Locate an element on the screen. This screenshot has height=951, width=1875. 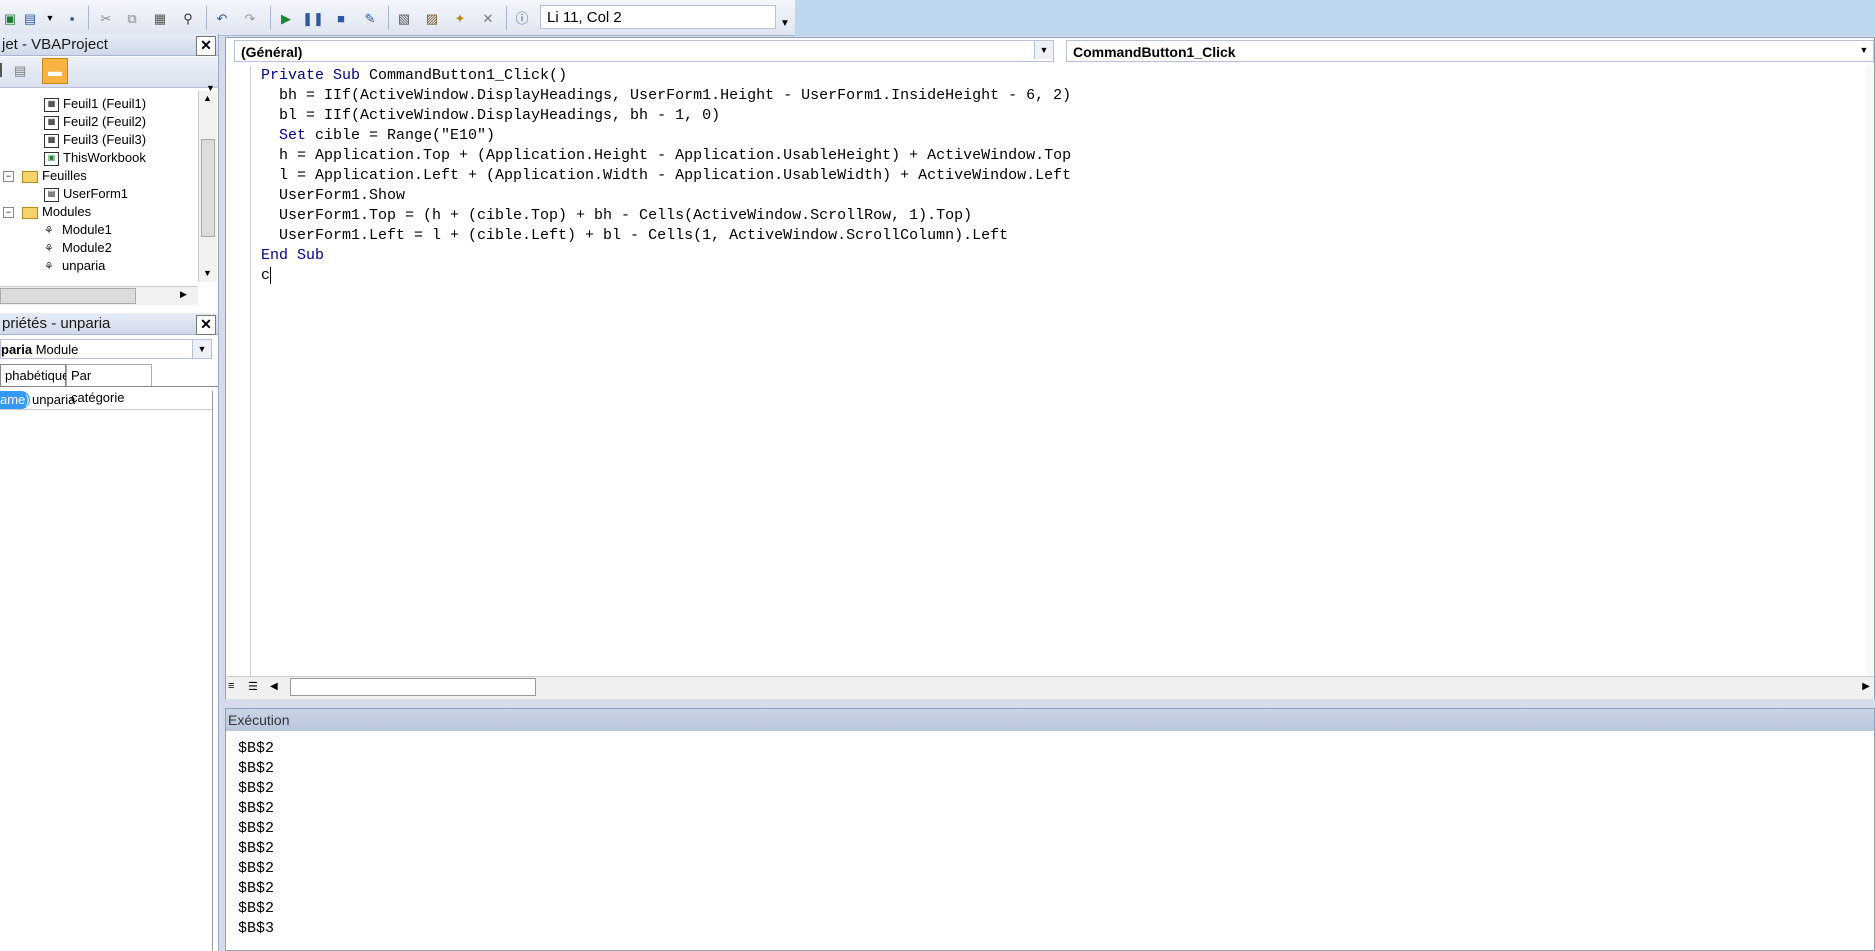
ide-background is located at coordinates (1335, 18).